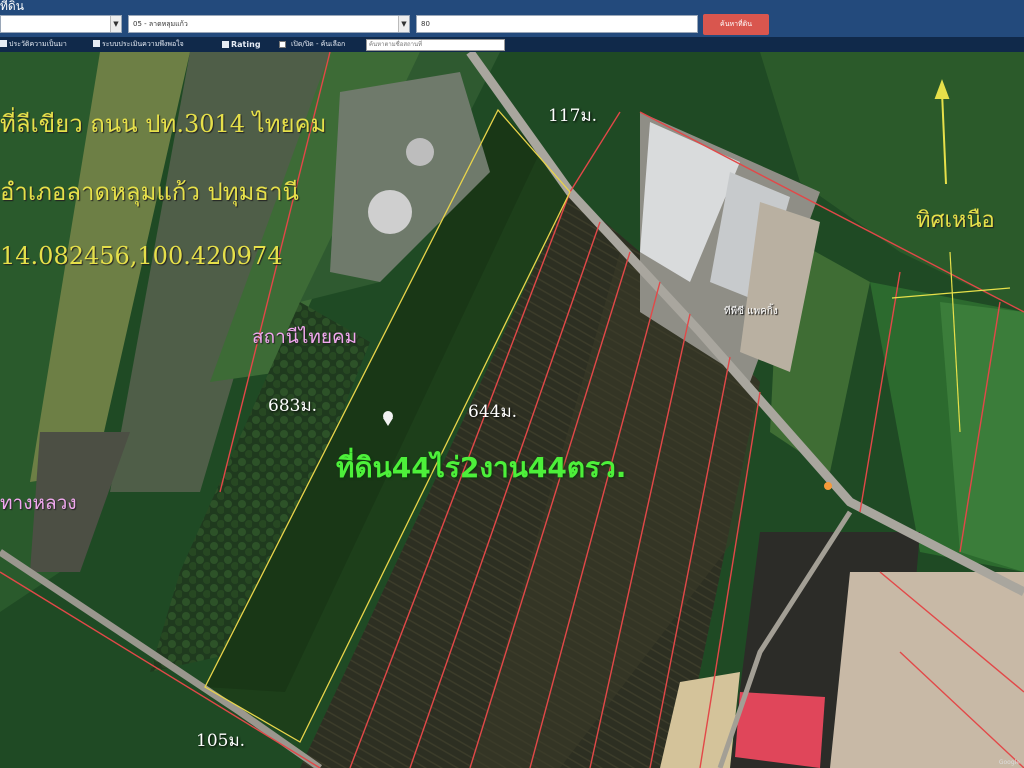  I want to click on toolbar-survey: ระบบประเมินความพึงพอใจ, so click(138, 44).